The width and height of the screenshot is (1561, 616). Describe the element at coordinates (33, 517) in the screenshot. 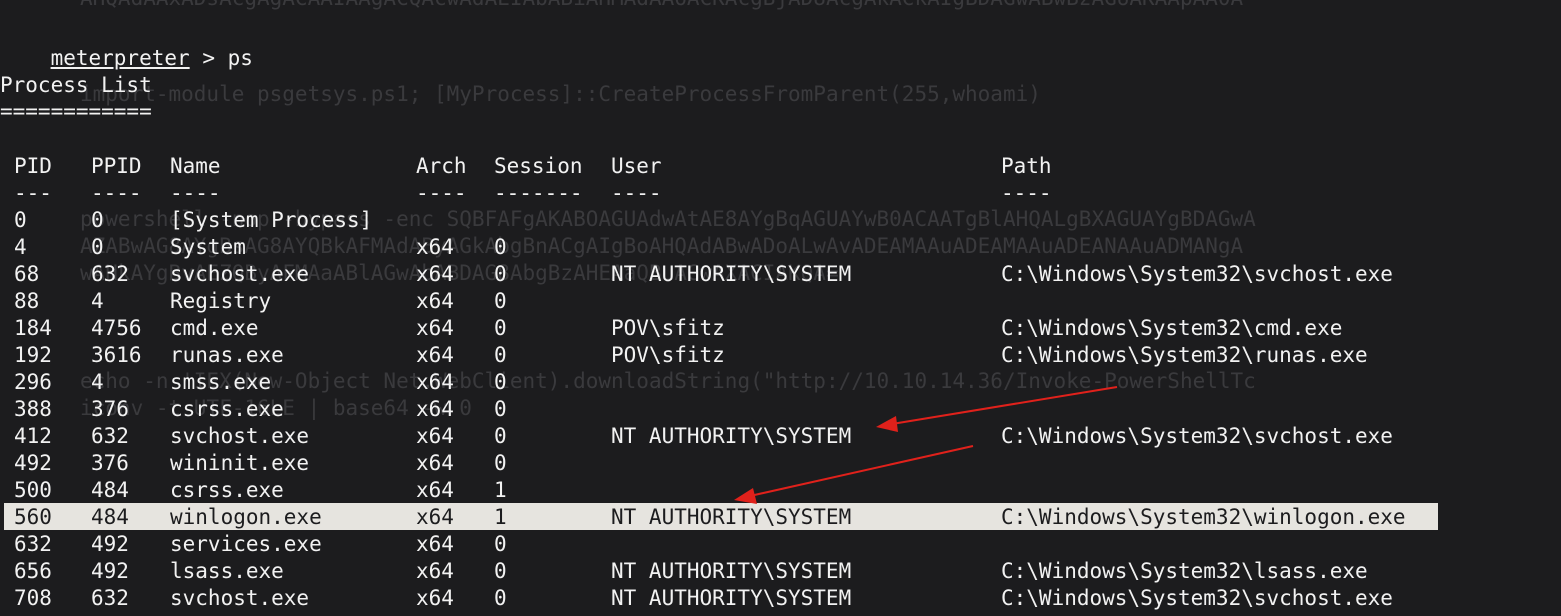

I see `cell-pid: 560` at that location.